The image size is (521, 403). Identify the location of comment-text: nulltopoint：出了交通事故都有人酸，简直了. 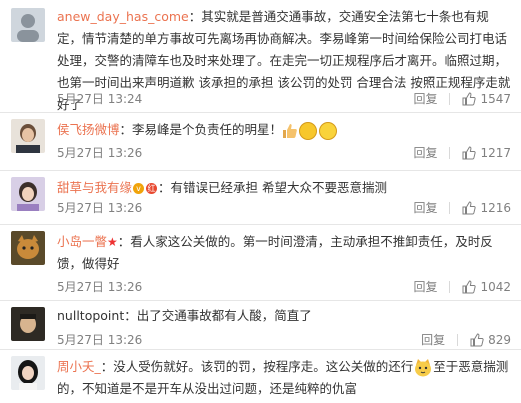
(284, 316).